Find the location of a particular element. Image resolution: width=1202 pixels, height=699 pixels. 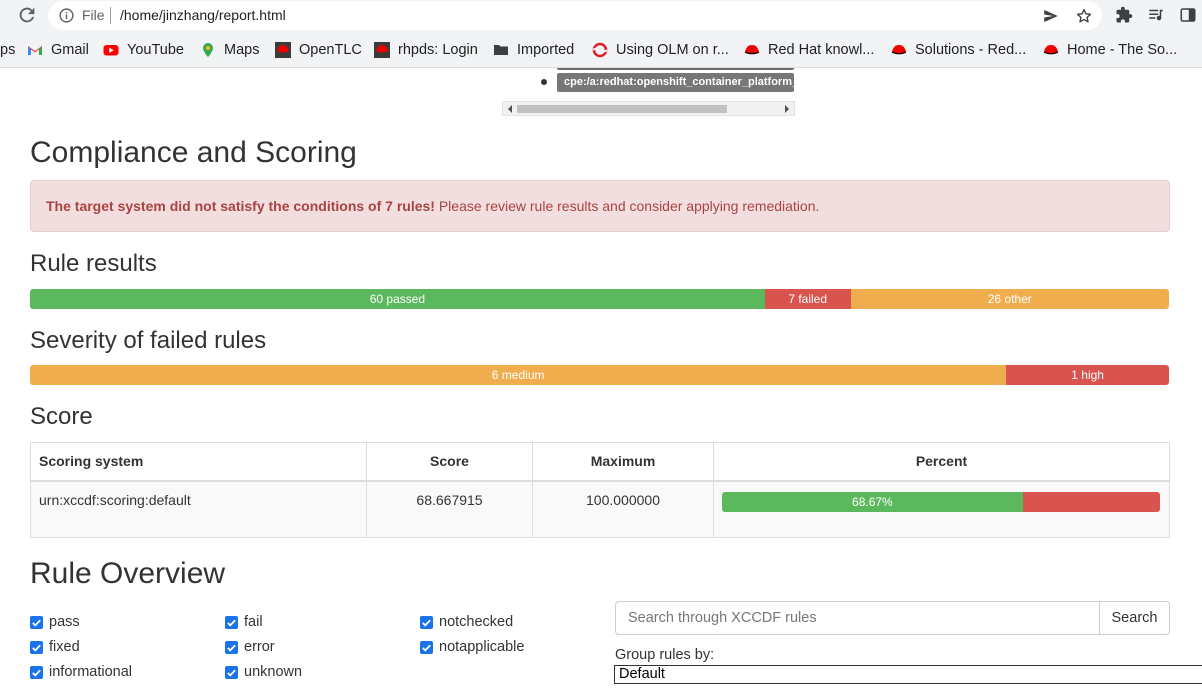

extensions-icon is located at coordinates (1124, 15).